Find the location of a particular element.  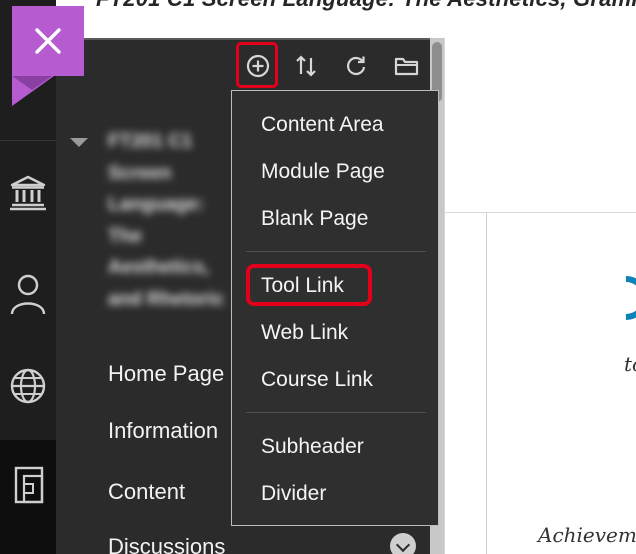

reorder-button is located at coordinates (306, 66).